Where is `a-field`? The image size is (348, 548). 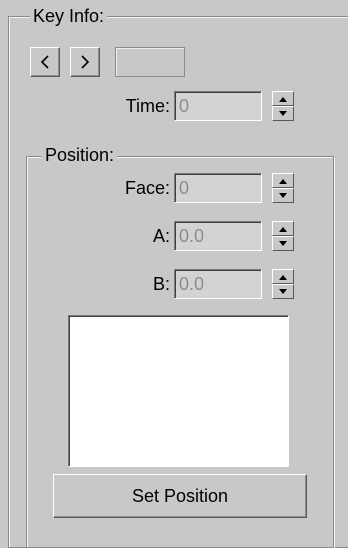 a-field is located at coordinates (218, 236).